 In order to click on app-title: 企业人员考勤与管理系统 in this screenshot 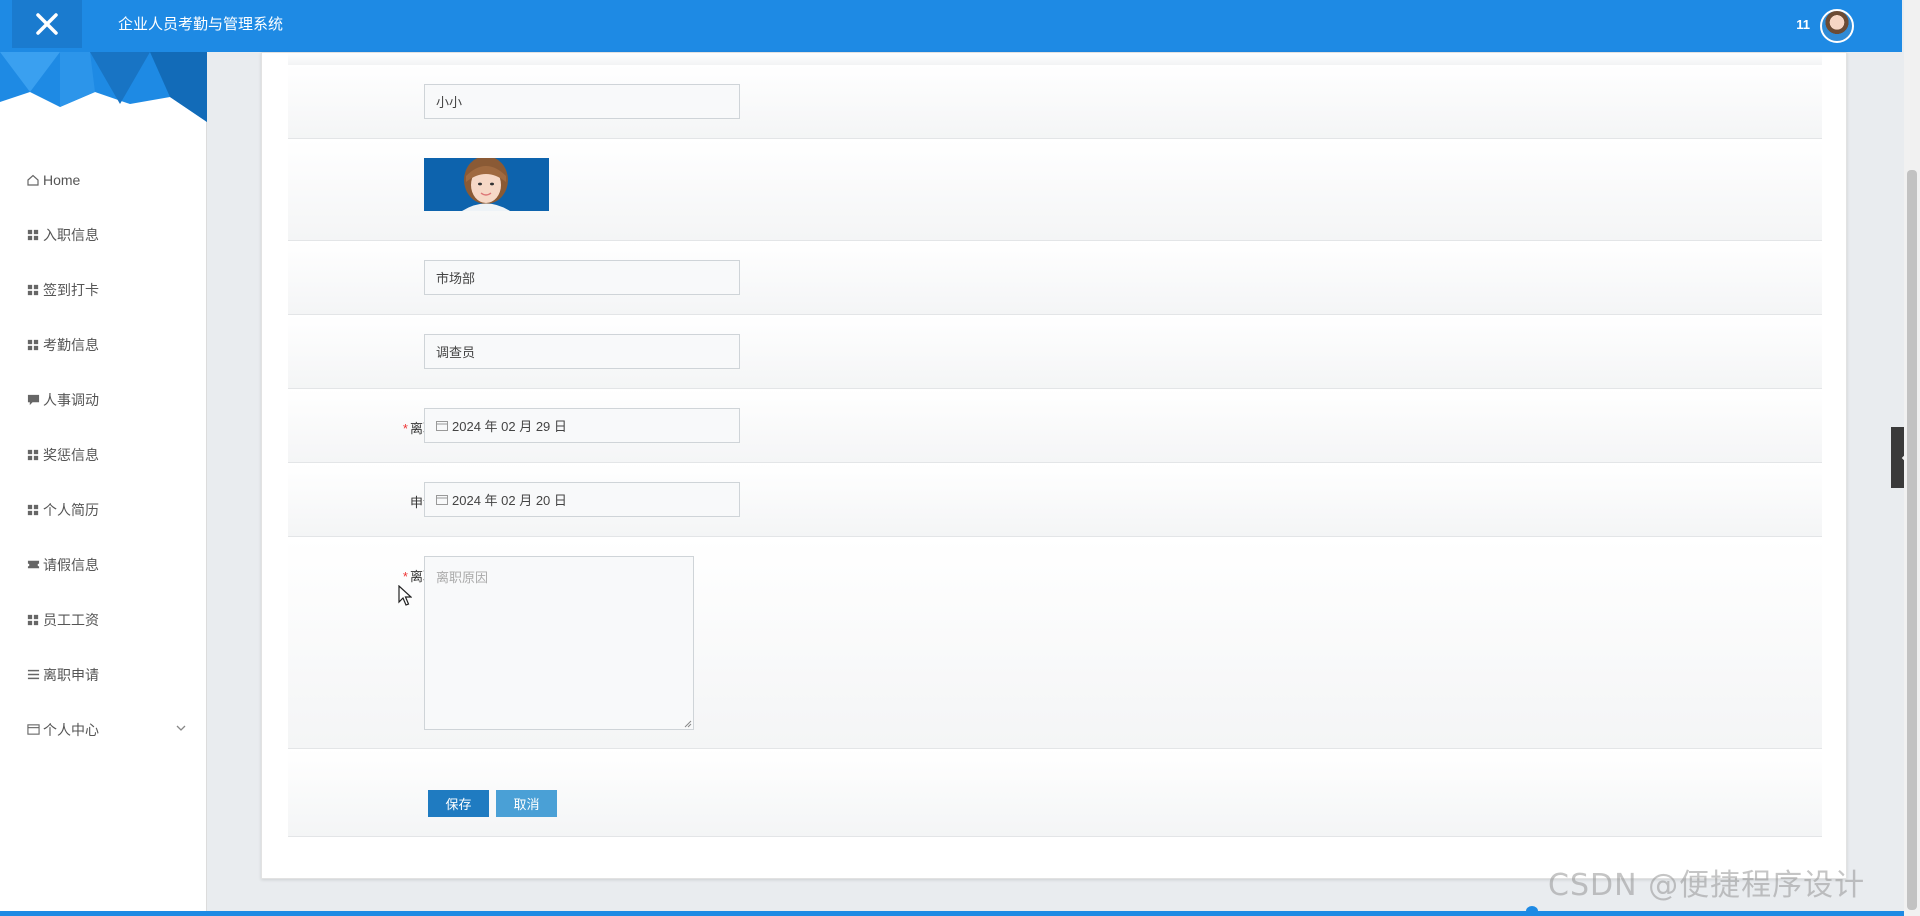, I will do `click(201, 24)`.